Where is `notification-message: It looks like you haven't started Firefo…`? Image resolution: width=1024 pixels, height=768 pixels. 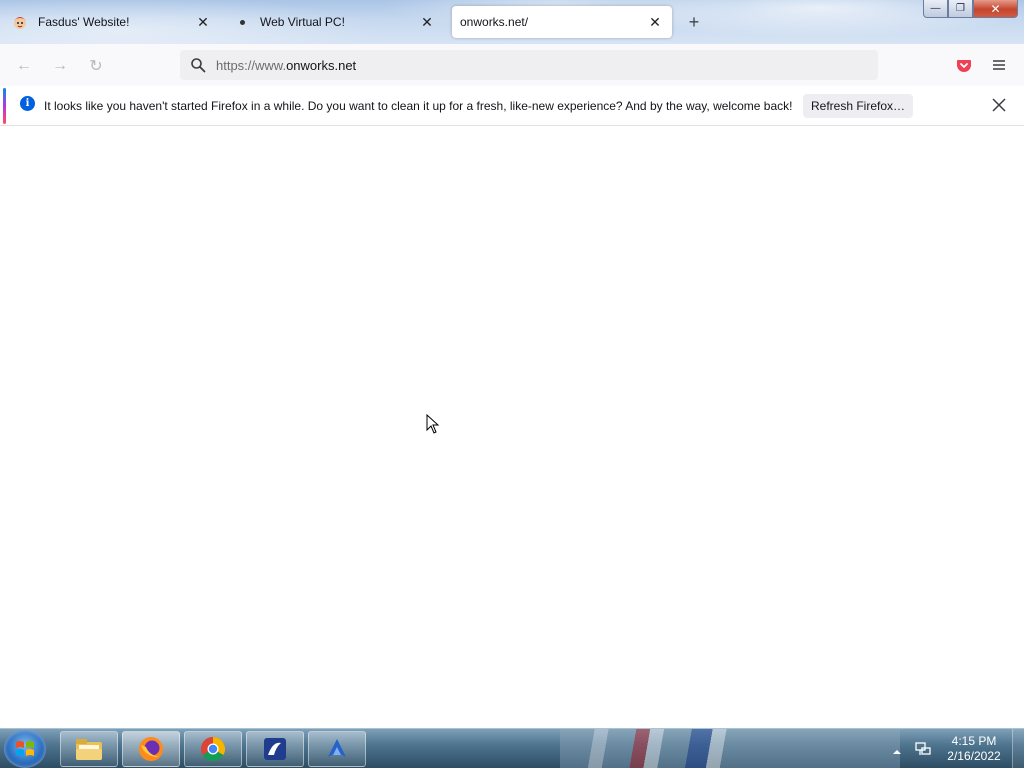
notification-message: It looks like you haven't started Firefo… is located at coordinates (418, 106).